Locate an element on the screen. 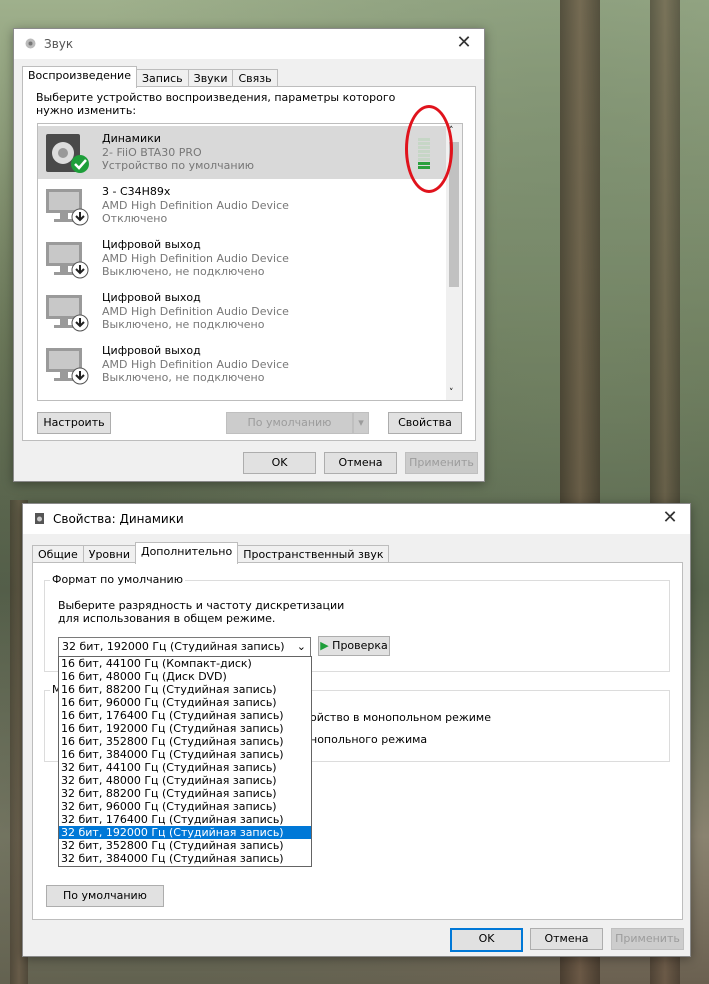 The height and width of the screenshot is (984, 709). sound-dialog-title: Звук is located at coordinates (59, 44).